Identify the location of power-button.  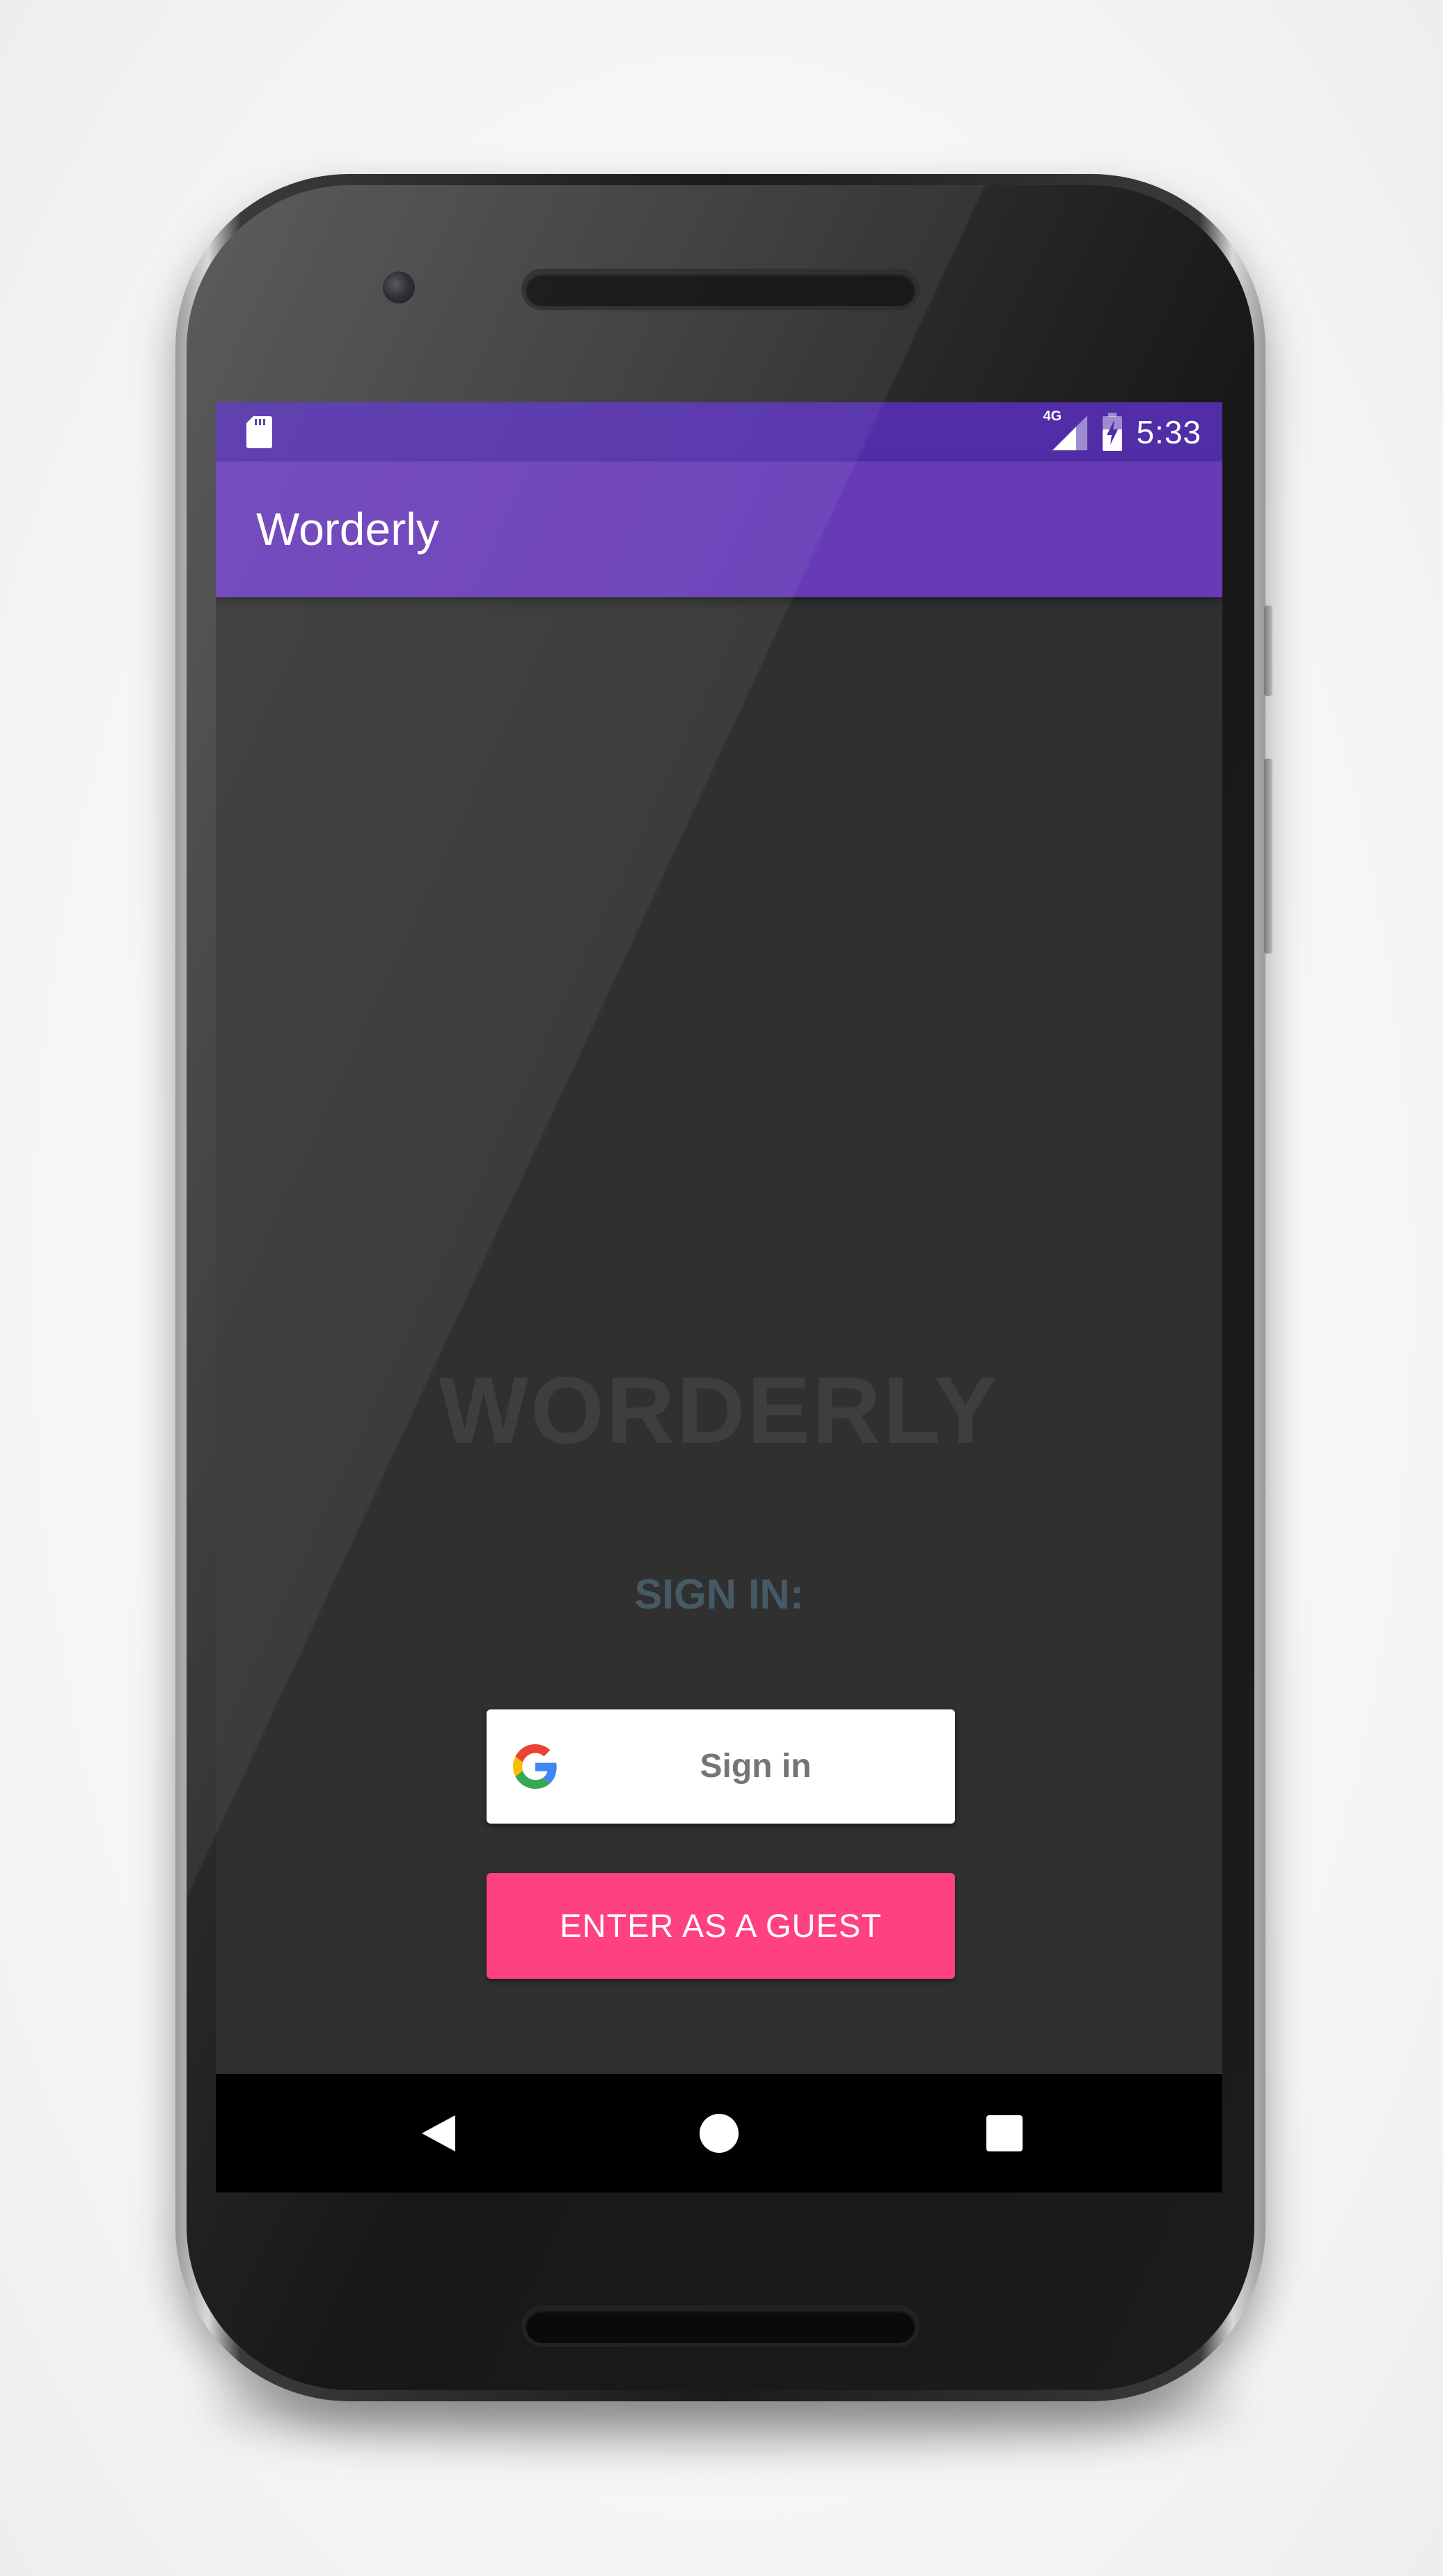
(1268, 651).